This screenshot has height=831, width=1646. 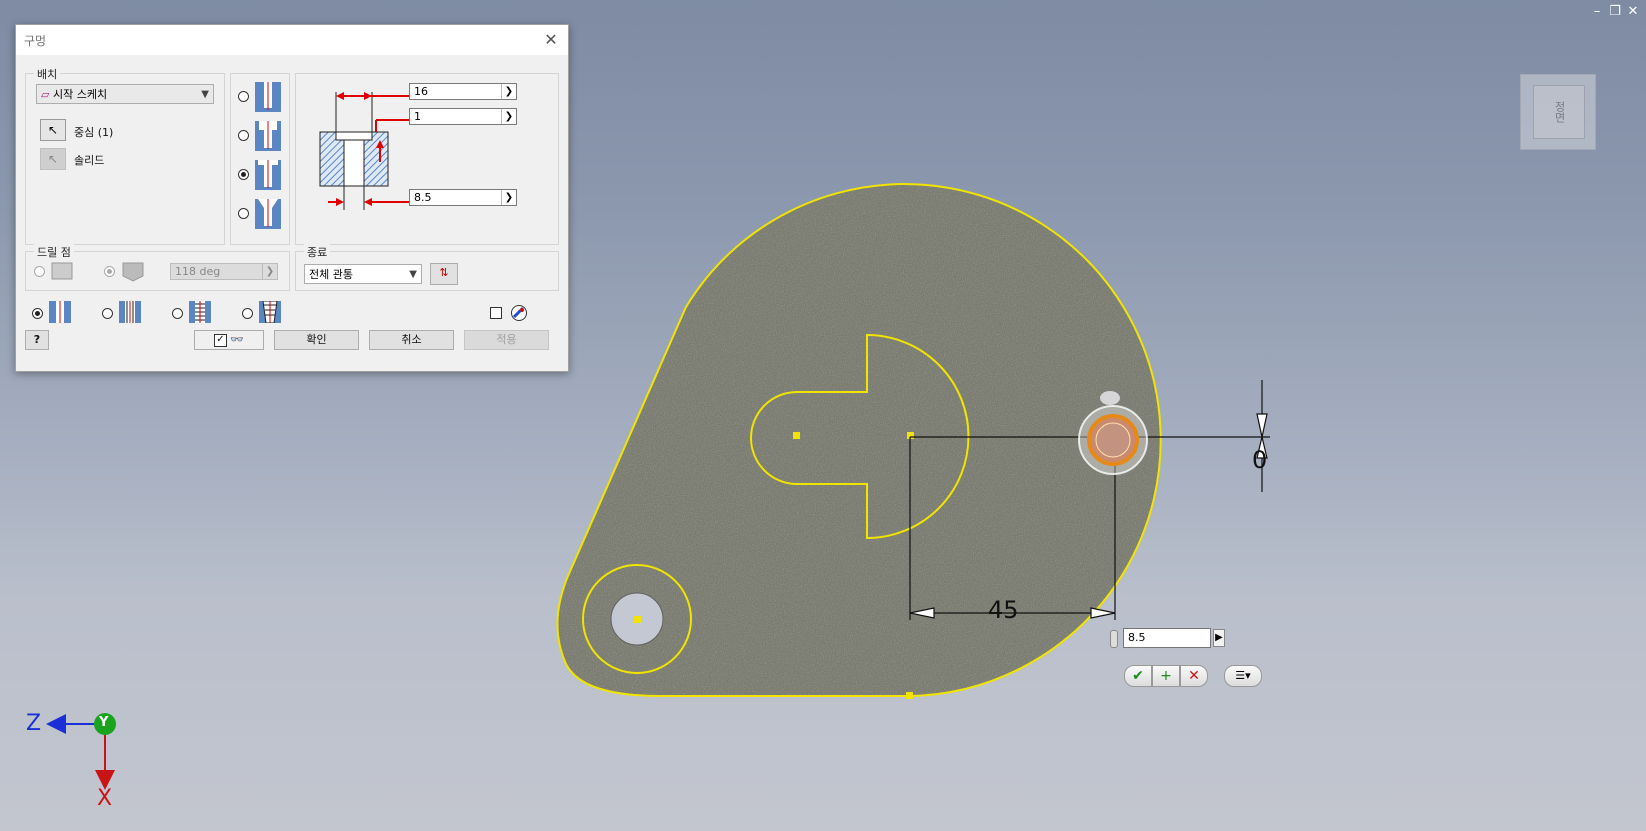 What do you see at coordinates (60, 312) in the screenshot?
I see `drilled-hole-icon` at bounding box center [60, 312].